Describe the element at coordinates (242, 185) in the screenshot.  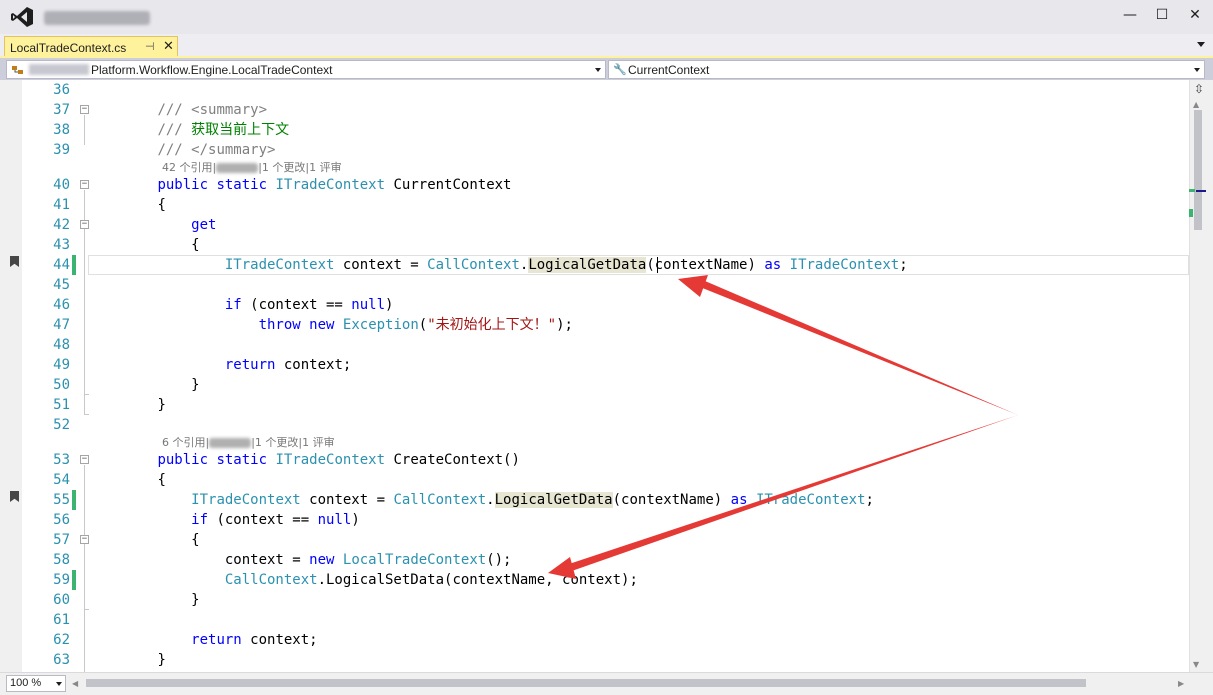
I see `keyword: static` at that location.